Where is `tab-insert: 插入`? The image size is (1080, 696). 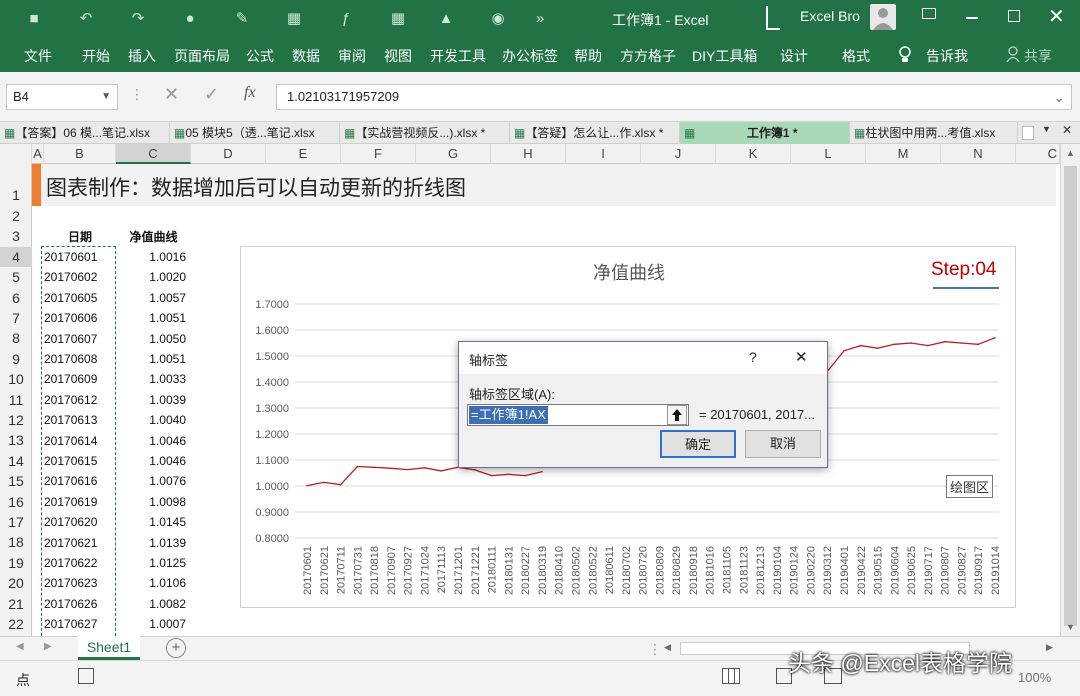
tab-insert: 插入 is located at coordinates (142, 56).